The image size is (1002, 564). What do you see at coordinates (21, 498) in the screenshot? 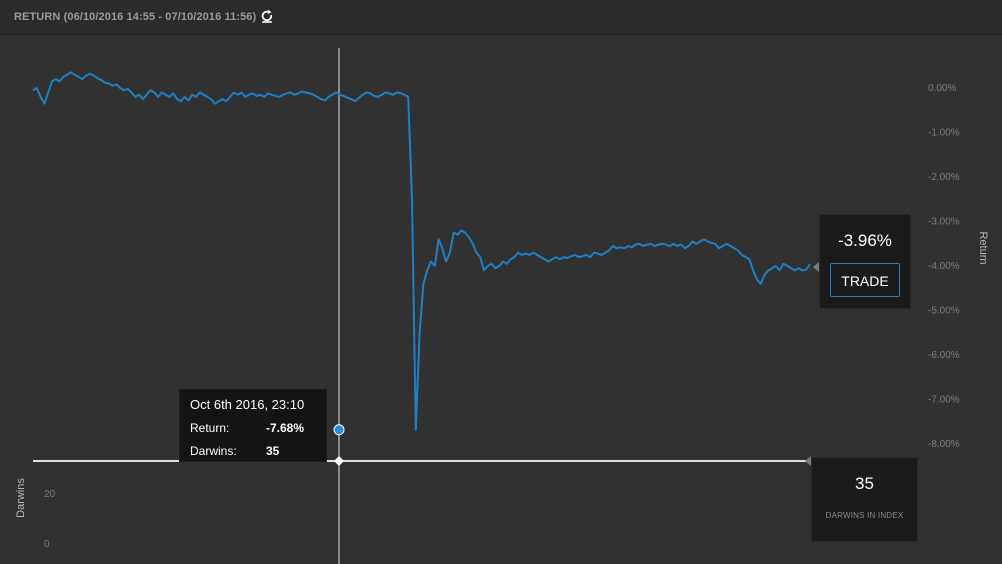
I see `darwins-axis-title: Darwins` at bounding box center [21, 498].